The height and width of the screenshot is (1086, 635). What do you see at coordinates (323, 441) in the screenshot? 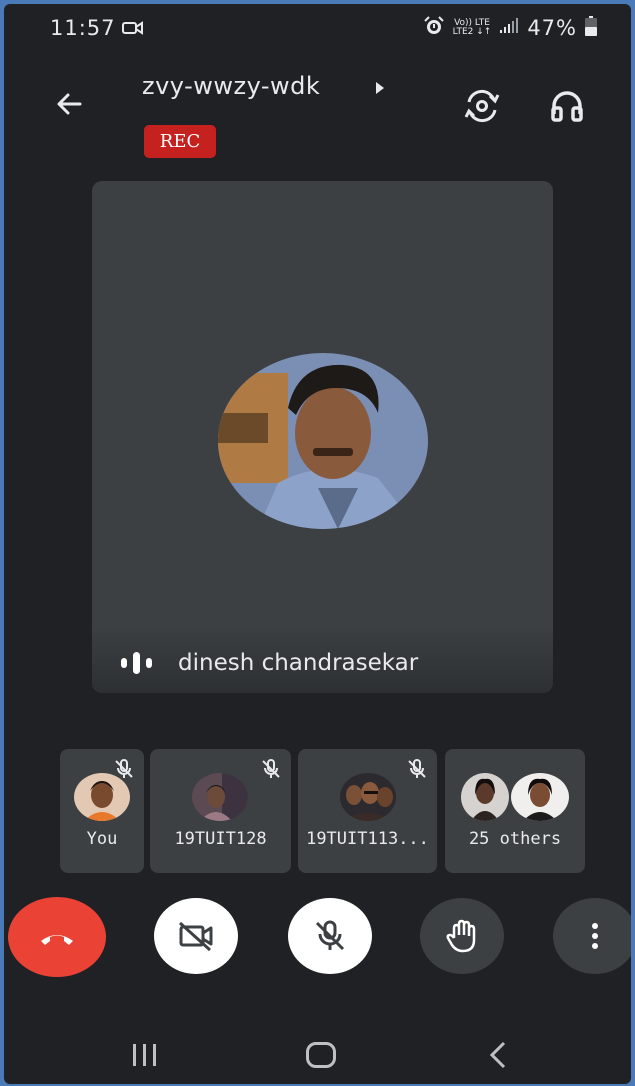
I see `main-speaker-avatar` at bounding box center [323, 441].